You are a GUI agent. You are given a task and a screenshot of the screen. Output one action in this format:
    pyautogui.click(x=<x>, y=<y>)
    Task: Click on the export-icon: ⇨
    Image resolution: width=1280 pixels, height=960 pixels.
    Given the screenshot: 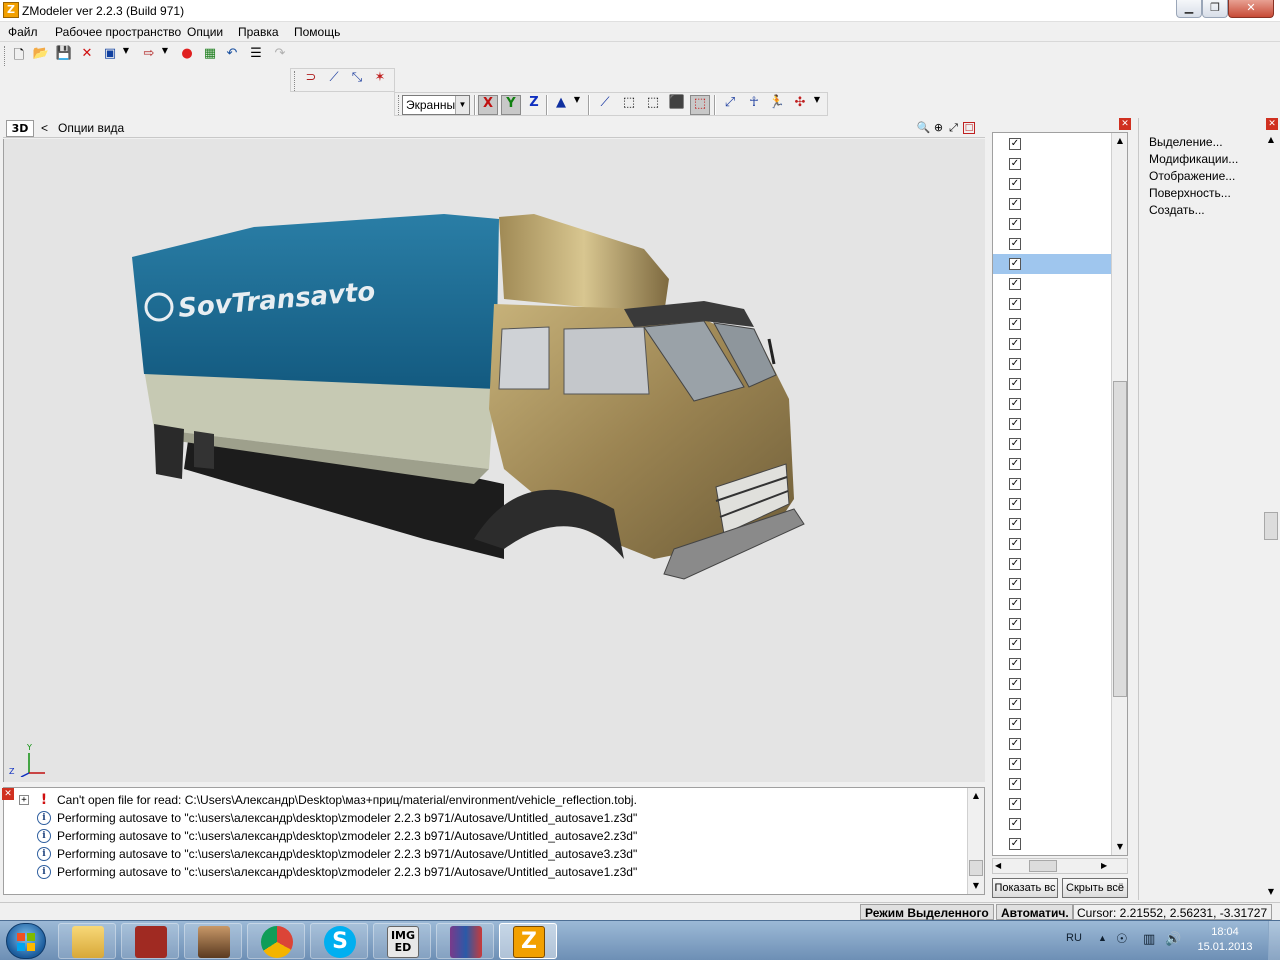 What is the action you would take?
    pyautogui.click(x=149, y=56)
    